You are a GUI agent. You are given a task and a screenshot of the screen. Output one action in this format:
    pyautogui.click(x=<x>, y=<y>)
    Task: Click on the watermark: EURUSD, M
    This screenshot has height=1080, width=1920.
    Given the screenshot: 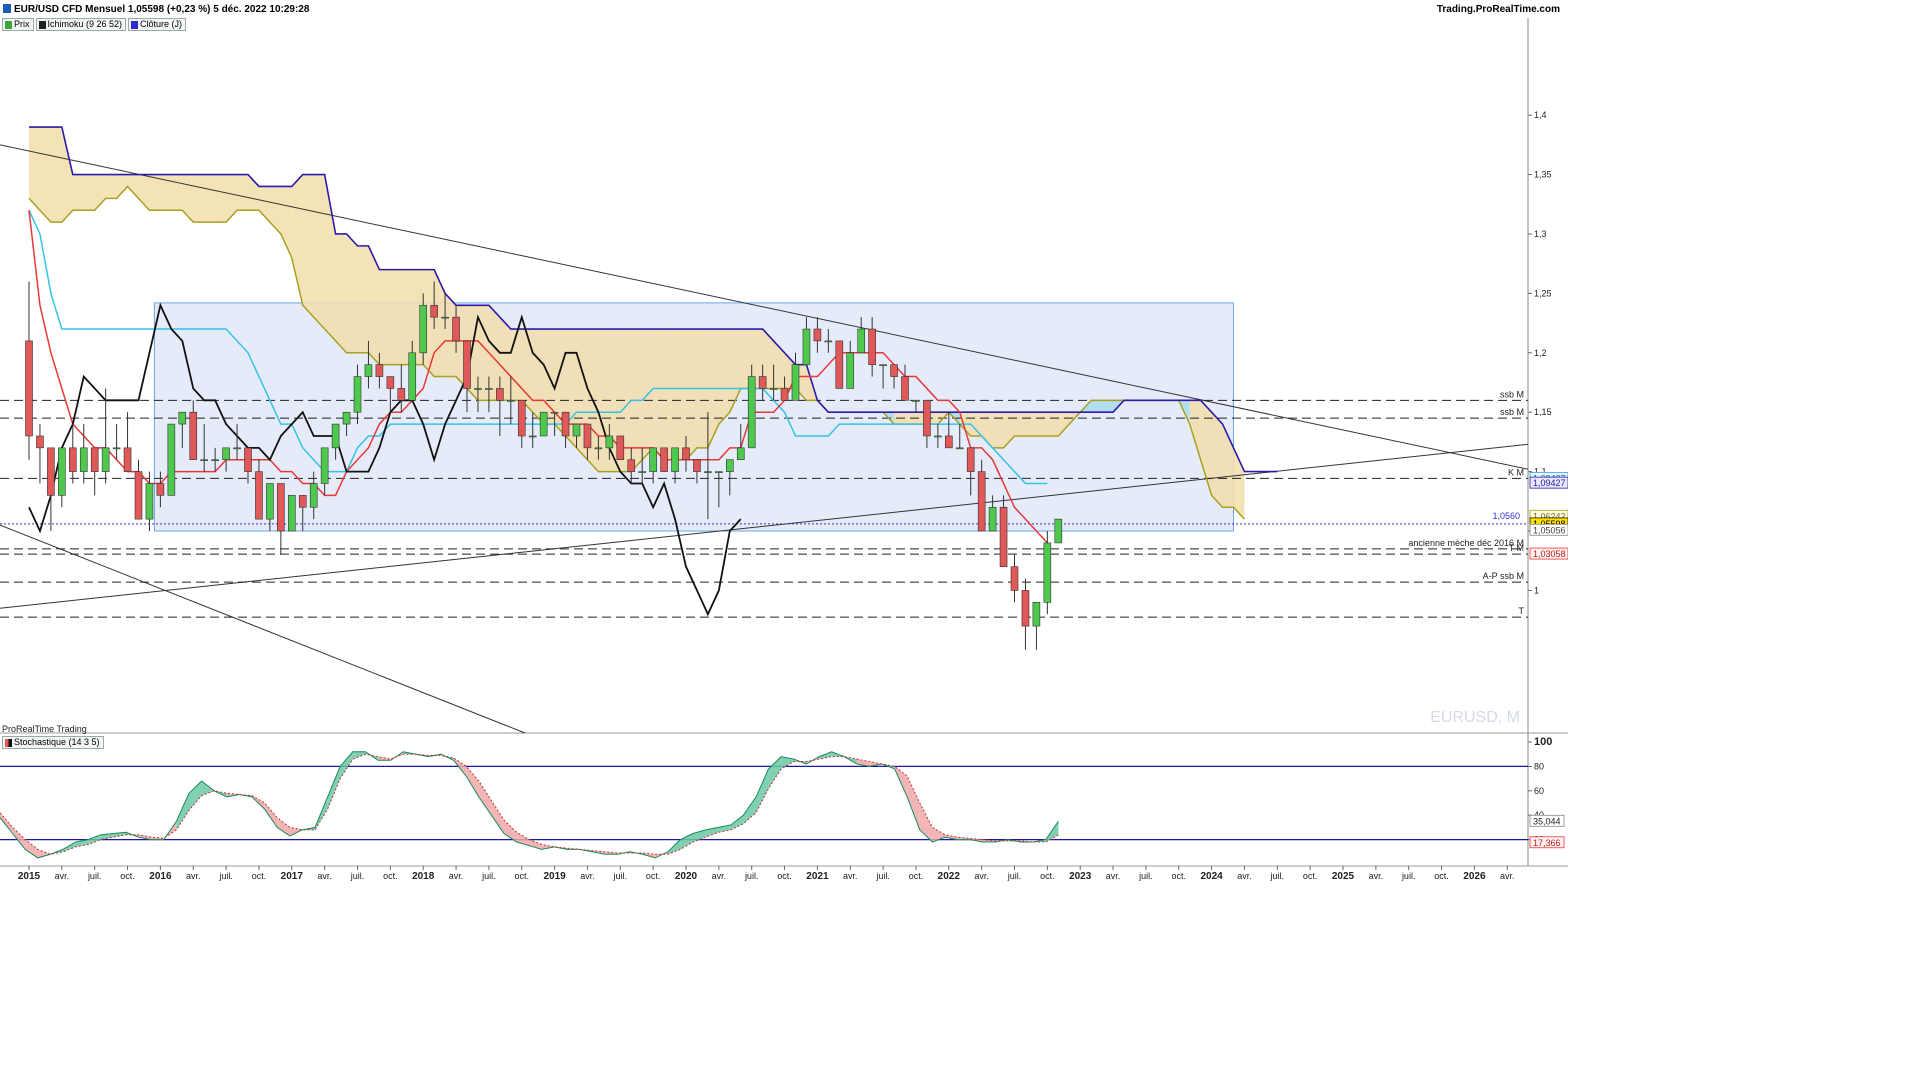 What is the action you would take?
    pyautogui.click(x=1475, y=717)
    